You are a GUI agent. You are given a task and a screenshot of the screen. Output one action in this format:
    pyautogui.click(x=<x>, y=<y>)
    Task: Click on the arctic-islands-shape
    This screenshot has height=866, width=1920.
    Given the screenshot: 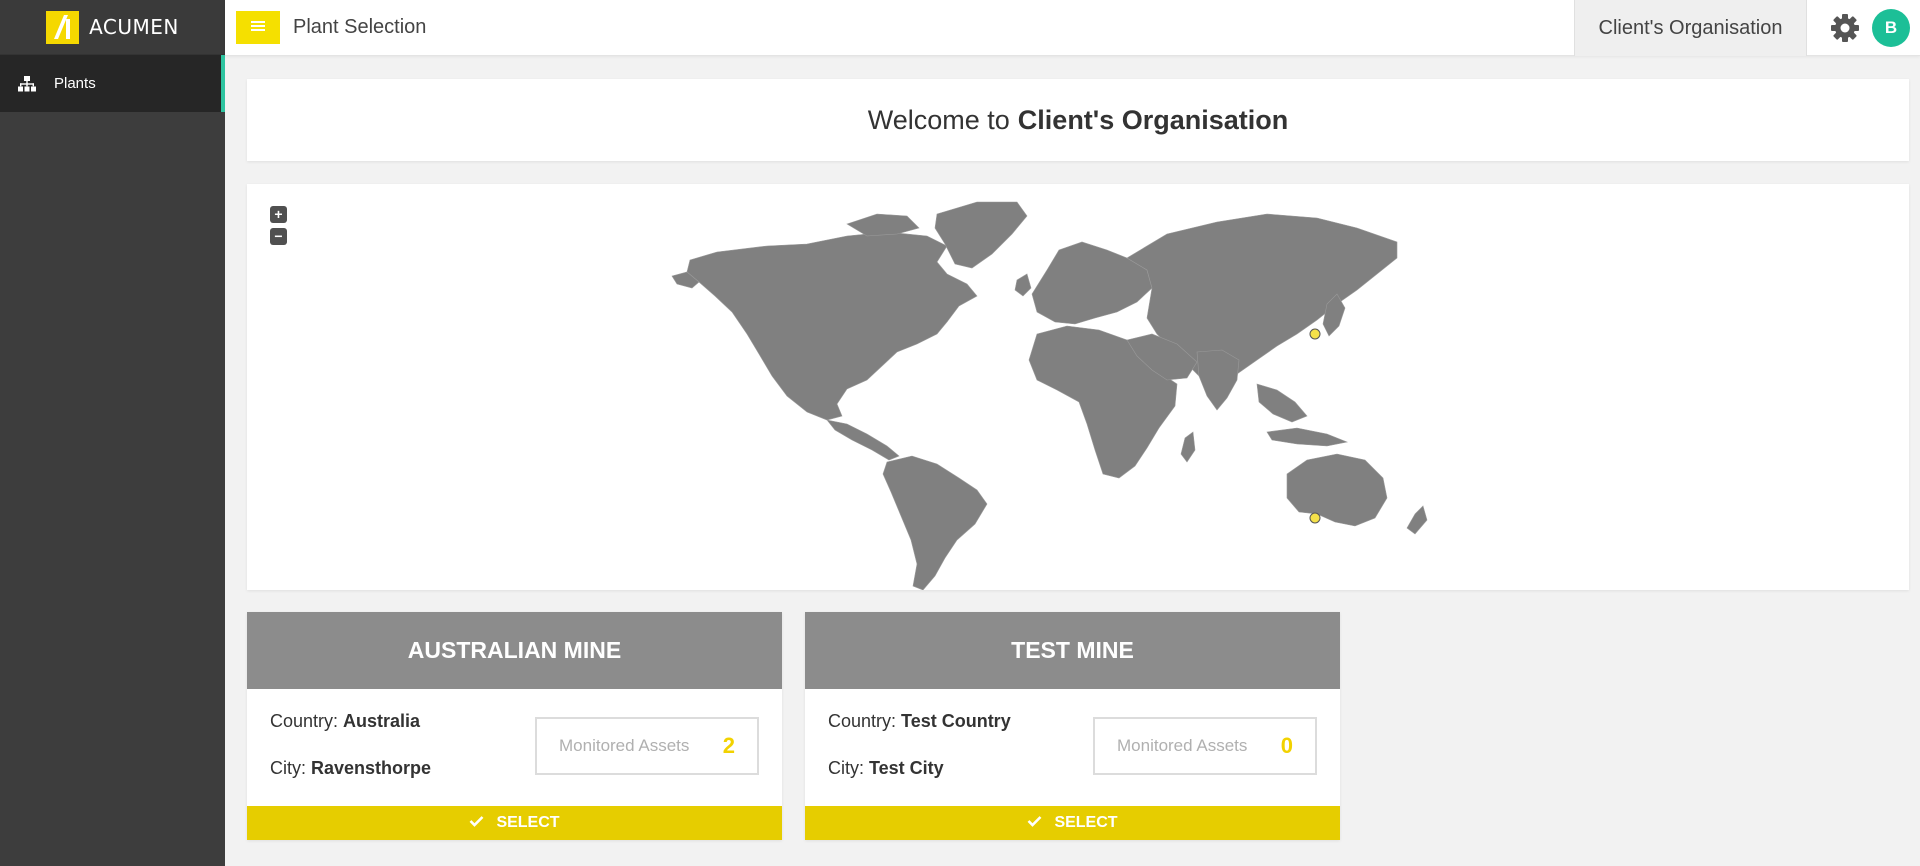 What is the action you would take?
    pyautogui.click(x=883, y=225)
    